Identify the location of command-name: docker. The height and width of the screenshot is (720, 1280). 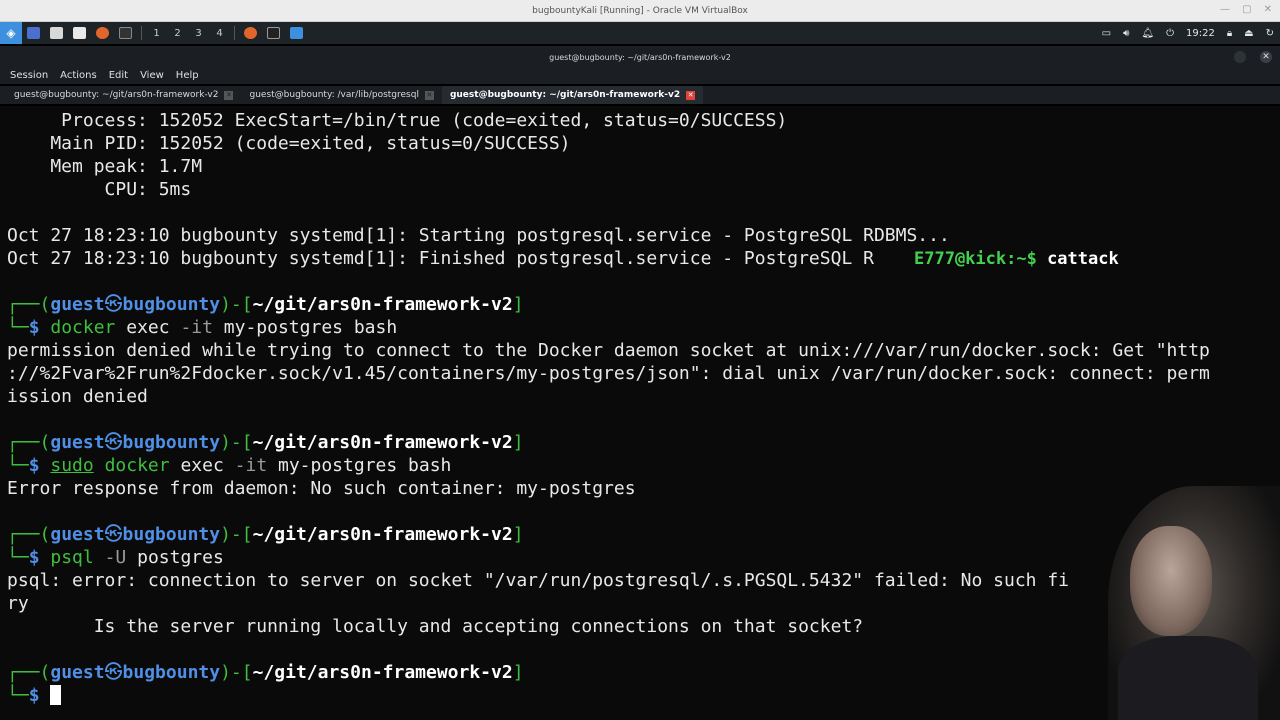
(83, 327).